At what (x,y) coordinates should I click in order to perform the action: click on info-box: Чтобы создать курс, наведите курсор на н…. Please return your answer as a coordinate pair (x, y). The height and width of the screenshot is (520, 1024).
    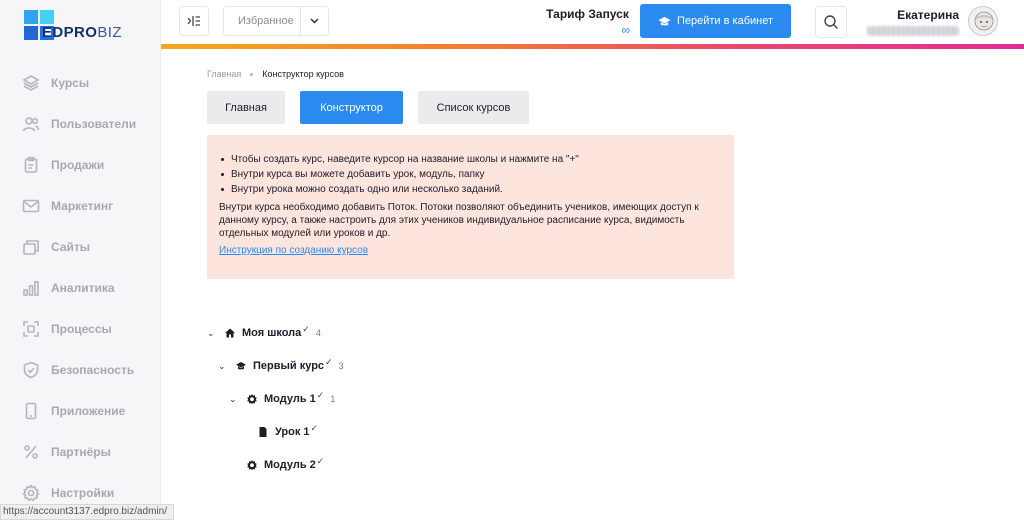
    Looking at the image, I should click on (470, 207).